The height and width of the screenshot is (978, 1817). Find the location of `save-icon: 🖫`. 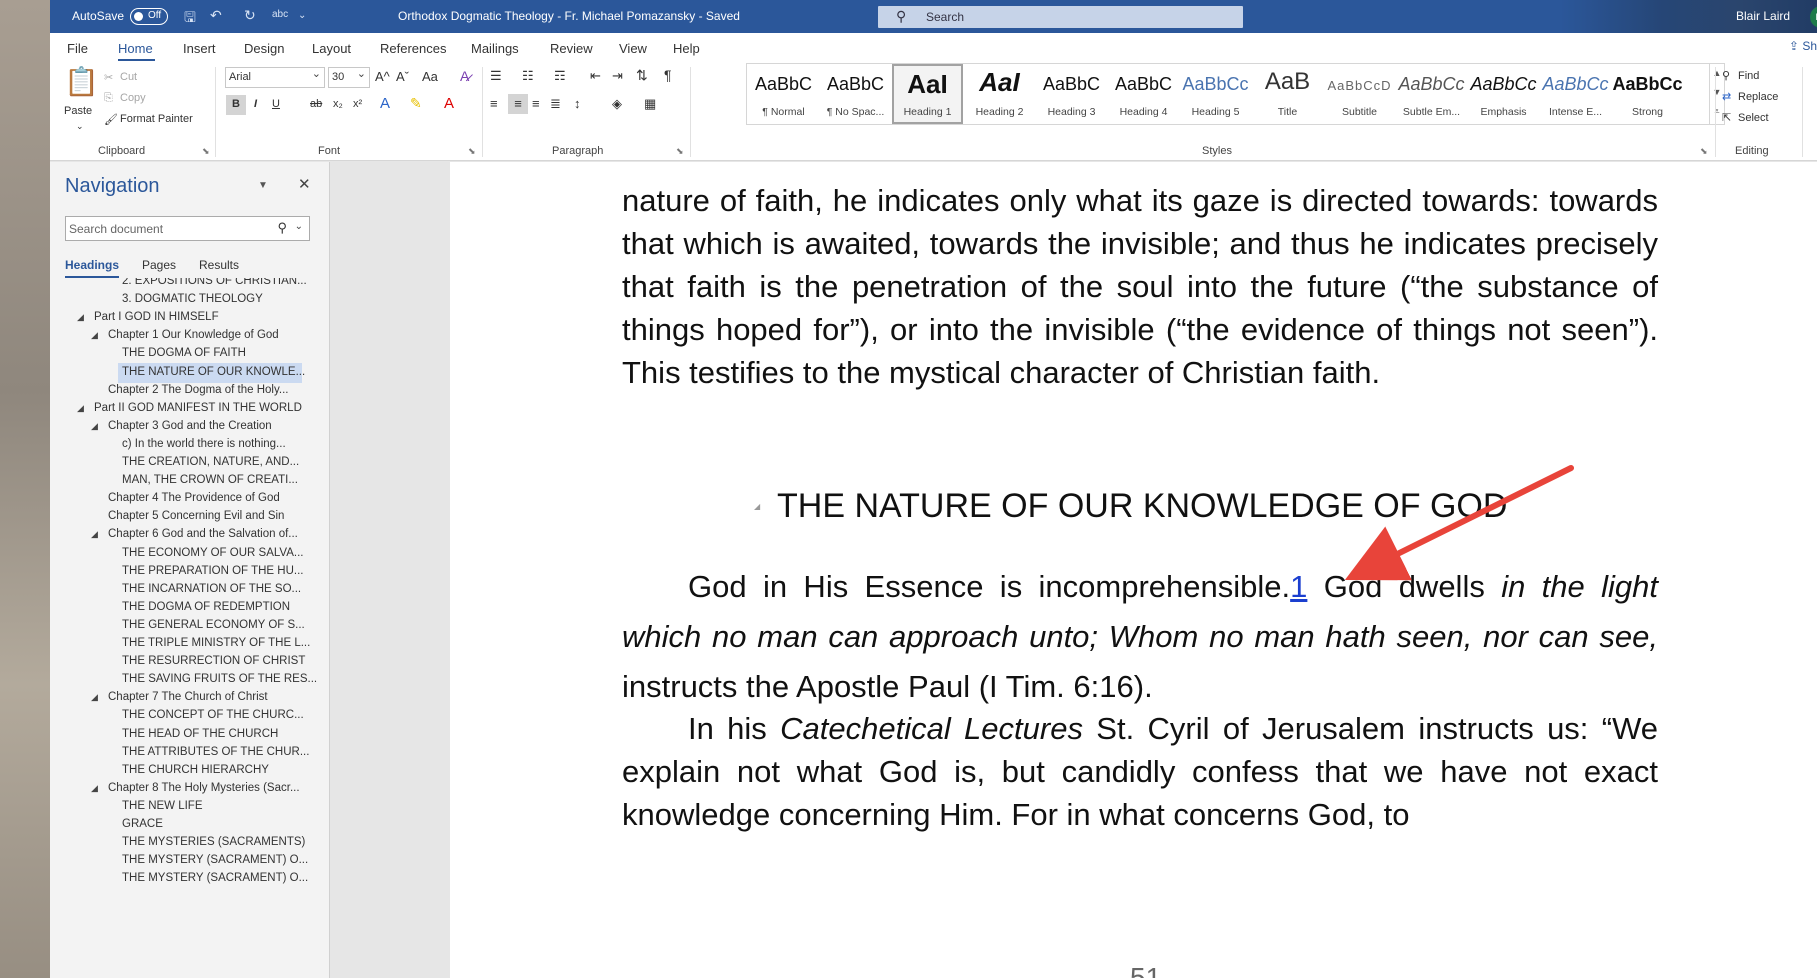

save-icon: 🖫 is located at coordinates (190, 19).